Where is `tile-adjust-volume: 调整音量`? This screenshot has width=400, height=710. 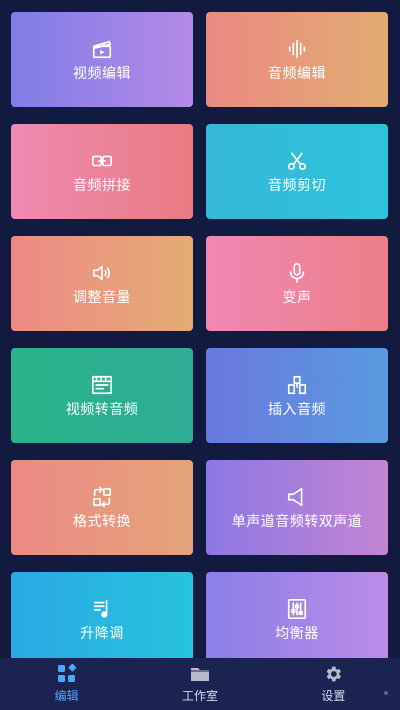 tile-adjust-volume: 调整音量 is located at coordinates (102, 283).